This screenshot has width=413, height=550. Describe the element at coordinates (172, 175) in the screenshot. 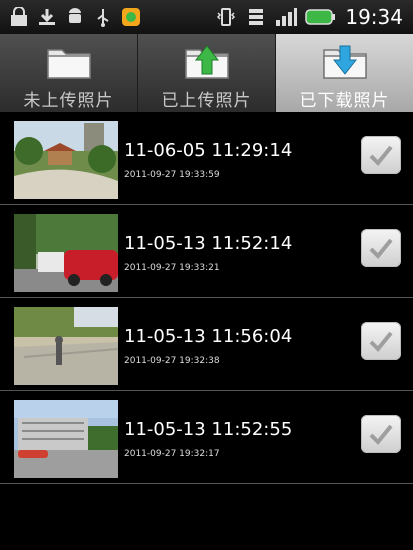

I see `photo-date: 2011-09-27 19:33:59` at that location.